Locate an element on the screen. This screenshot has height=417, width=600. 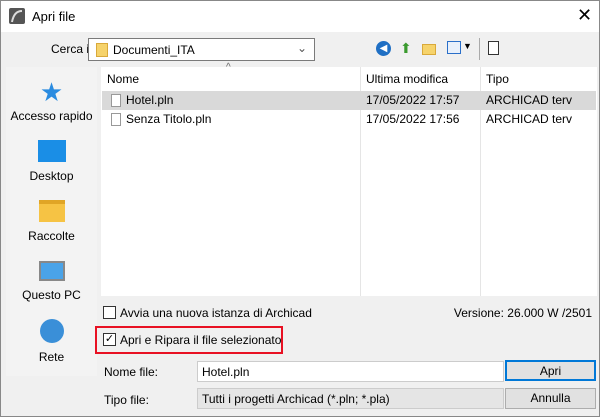
desktop-icon is located at coordinates (51, 151).